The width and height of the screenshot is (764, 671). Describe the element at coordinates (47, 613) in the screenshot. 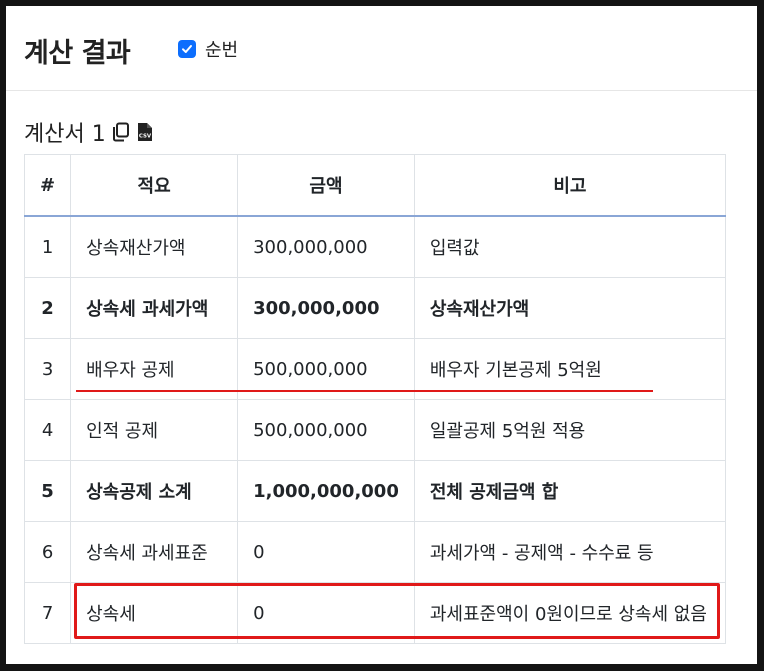

I see `cell-index: 7` at that location.